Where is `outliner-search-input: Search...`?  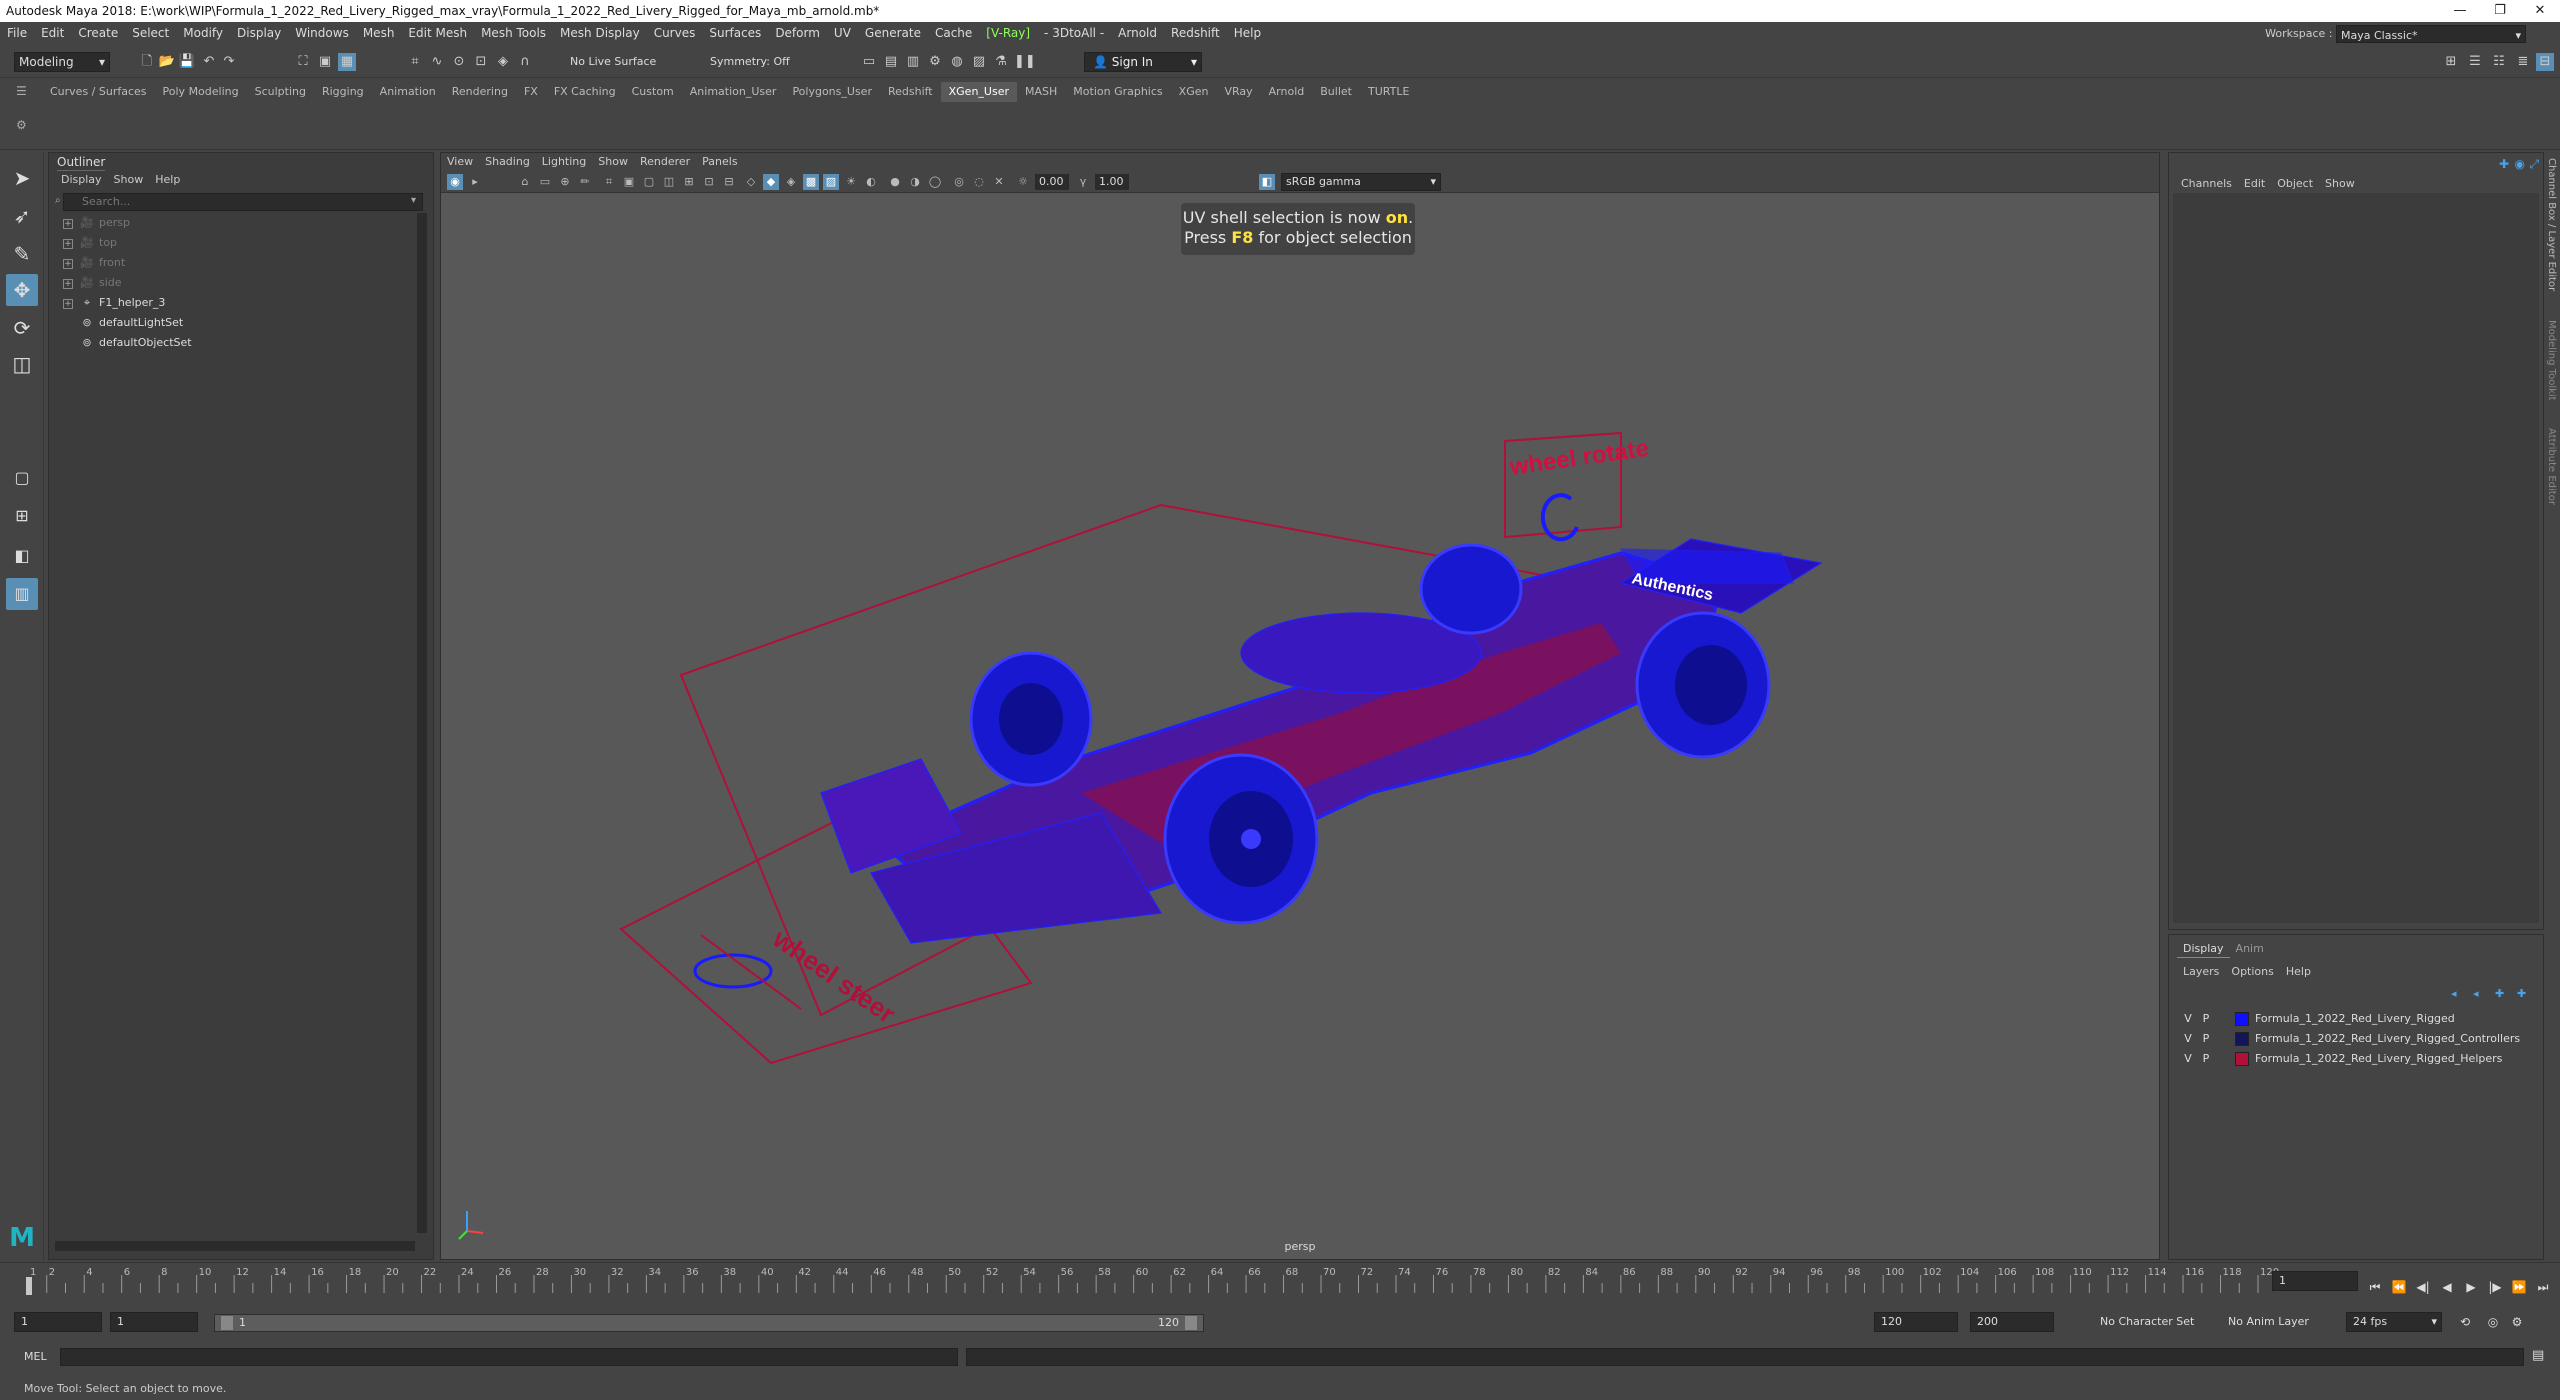
outliner-search-input: Search... is located at coordinates (243, 202).